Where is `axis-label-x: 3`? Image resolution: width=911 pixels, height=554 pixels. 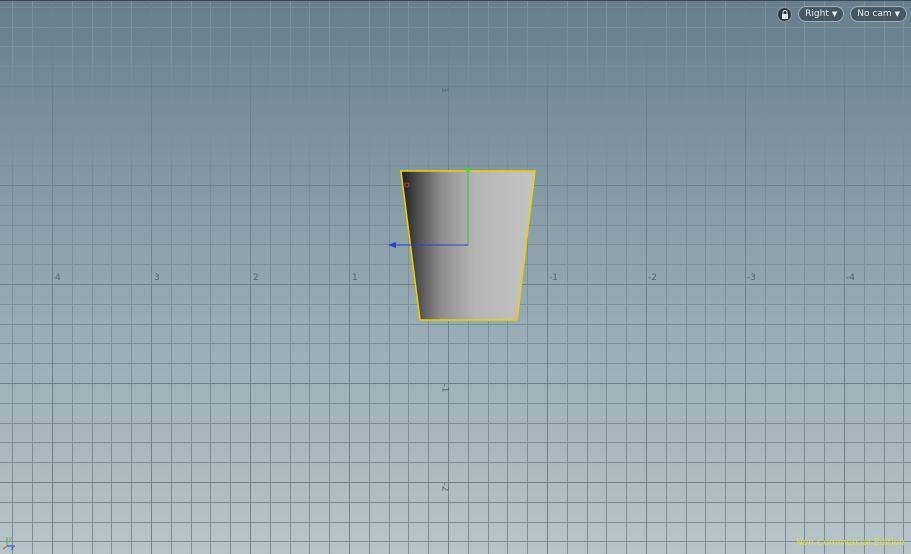 axis-label-x: 3 is located at coordinates (157, 278).